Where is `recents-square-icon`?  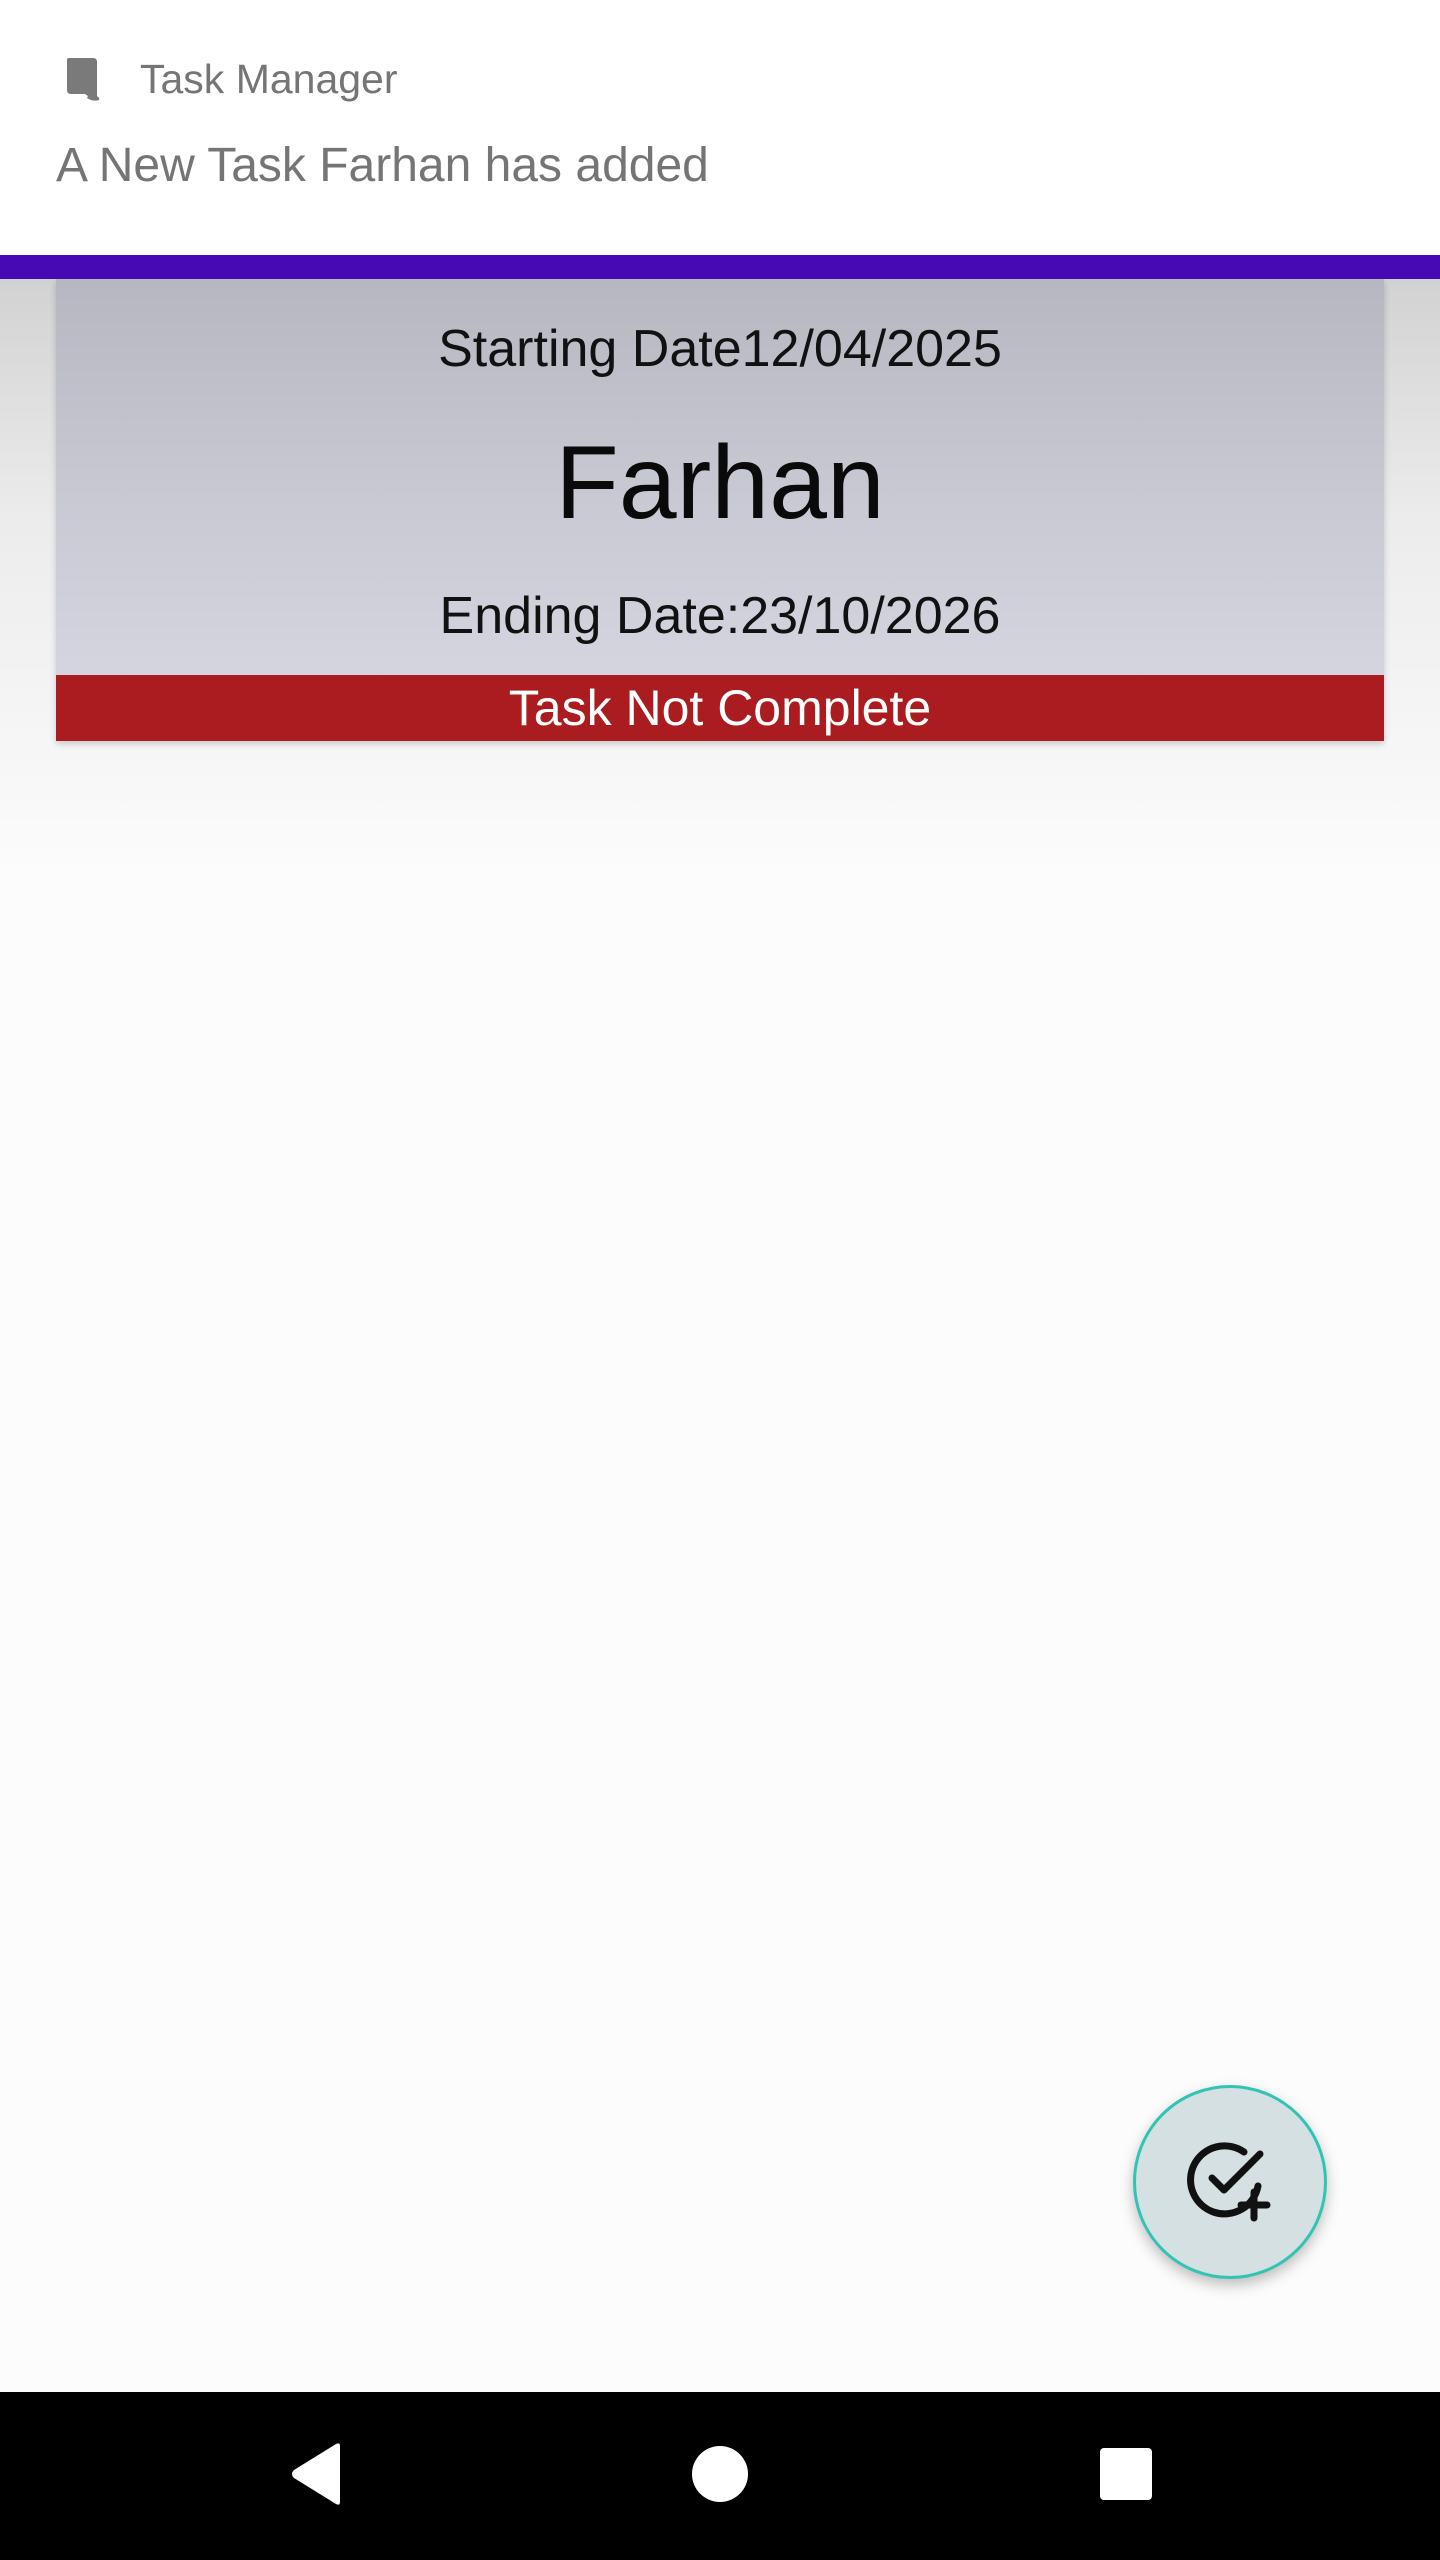
recents-square-icon is located at coordinates (1126, 2476).